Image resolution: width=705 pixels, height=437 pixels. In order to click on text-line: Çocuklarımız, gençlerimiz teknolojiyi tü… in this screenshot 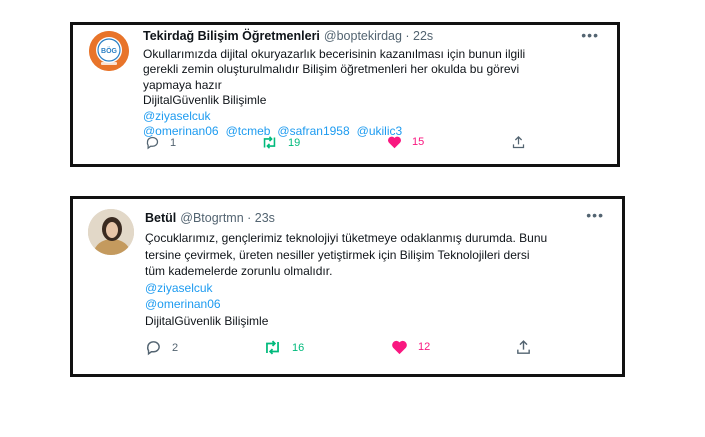, I will do `click(346, 238)`.